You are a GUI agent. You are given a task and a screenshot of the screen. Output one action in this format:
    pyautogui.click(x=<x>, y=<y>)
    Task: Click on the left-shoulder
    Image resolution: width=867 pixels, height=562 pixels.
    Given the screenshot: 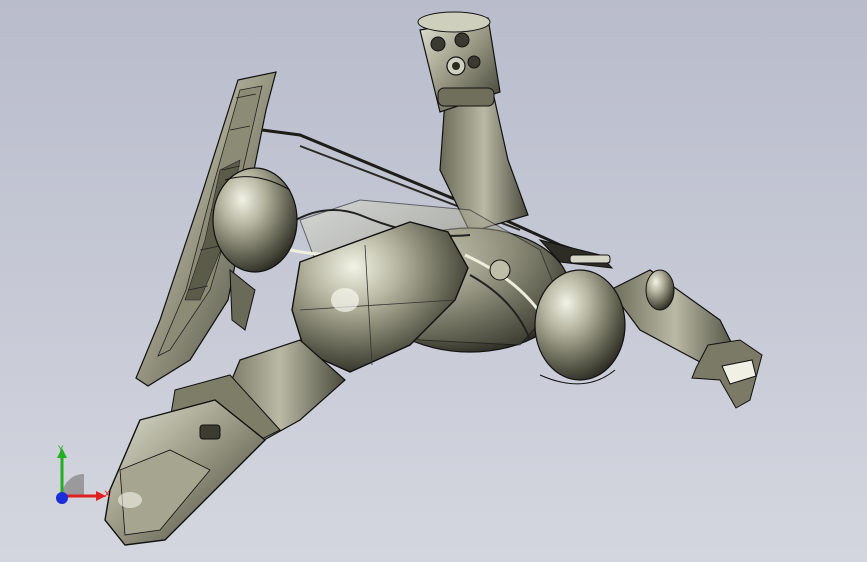 What is the action you would take?
    pyautogui.click(x=255, y=249)
    